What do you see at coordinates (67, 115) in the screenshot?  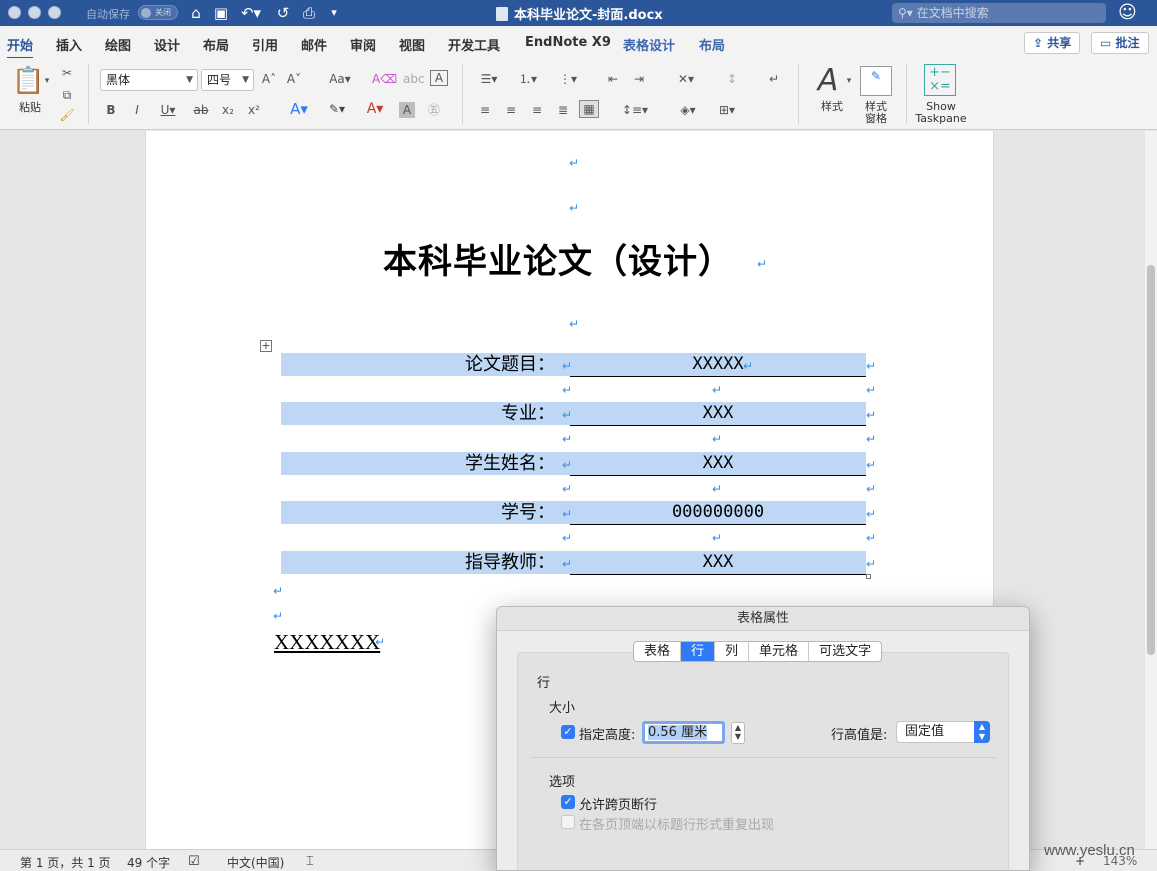 I see `format-painter-icon: 🖌` at bounding box center [67, 115].